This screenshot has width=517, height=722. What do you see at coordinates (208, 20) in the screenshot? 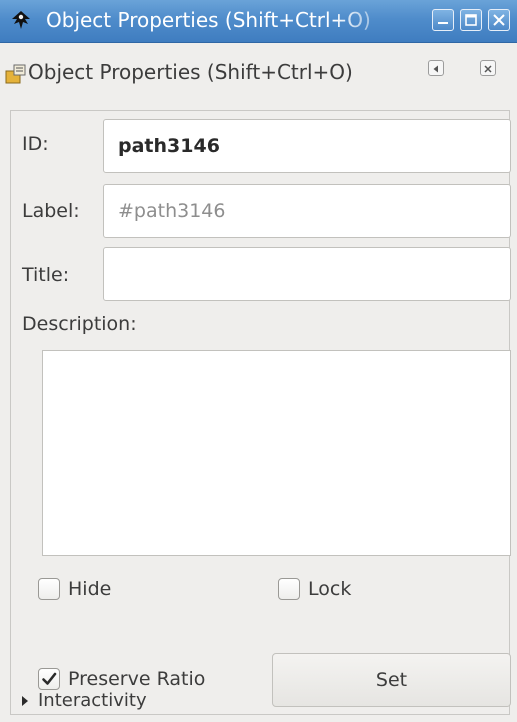
I see `window-title: Object Properties (Shift+Ctrl+O)` at bounding box center [208, 20].